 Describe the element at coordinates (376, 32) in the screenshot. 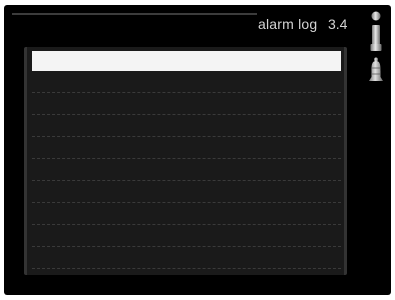

I see `info-icon` at that location.